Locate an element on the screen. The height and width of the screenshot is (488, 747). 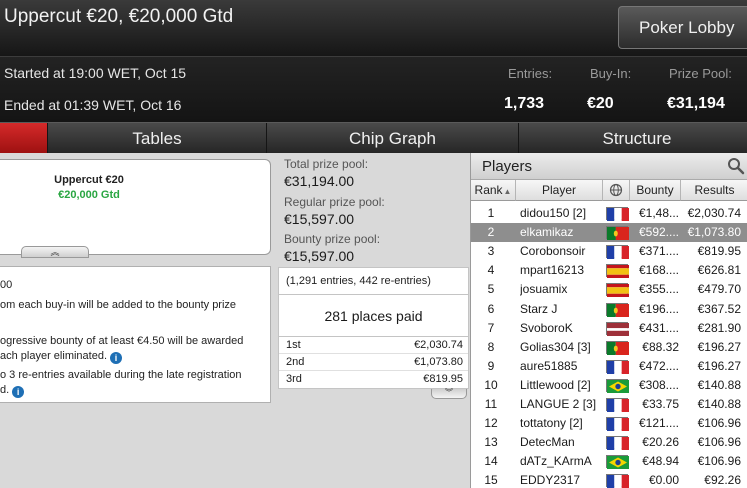
payout-row: 3rd €819.95 is located at coordinates (373, 379).